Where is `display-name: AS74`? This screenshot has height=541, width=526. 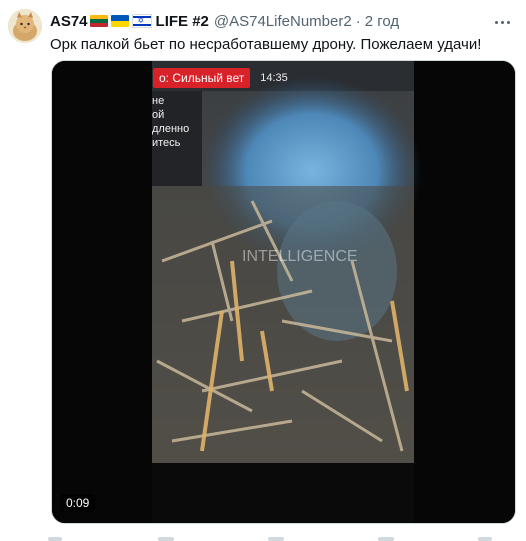 display-name: AS74 is located at coordinates (69, 21).